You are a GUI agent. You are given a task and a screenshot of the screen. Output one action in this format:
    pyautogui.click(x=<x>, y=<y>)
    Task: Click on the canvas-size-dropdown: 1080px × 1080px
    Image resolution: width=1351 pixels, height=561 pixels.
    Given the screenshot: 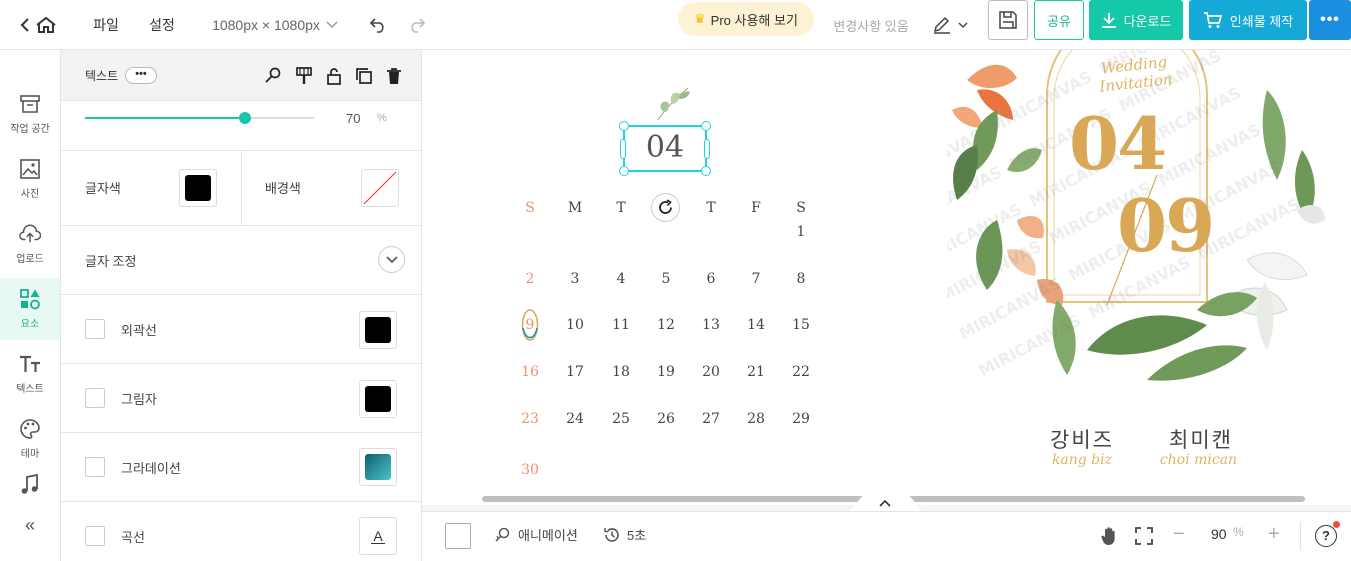 What is the action you would take?
    pyautogui.click(x=275, y=25)
    